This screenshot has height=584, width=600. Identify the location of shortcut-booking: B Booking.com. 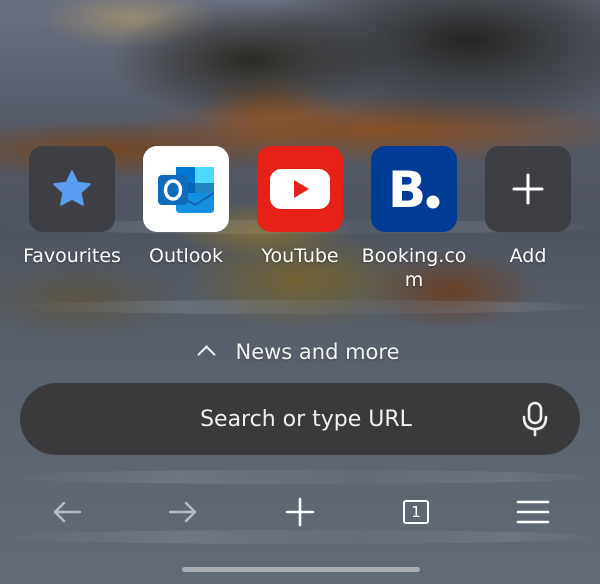
(414, 219).